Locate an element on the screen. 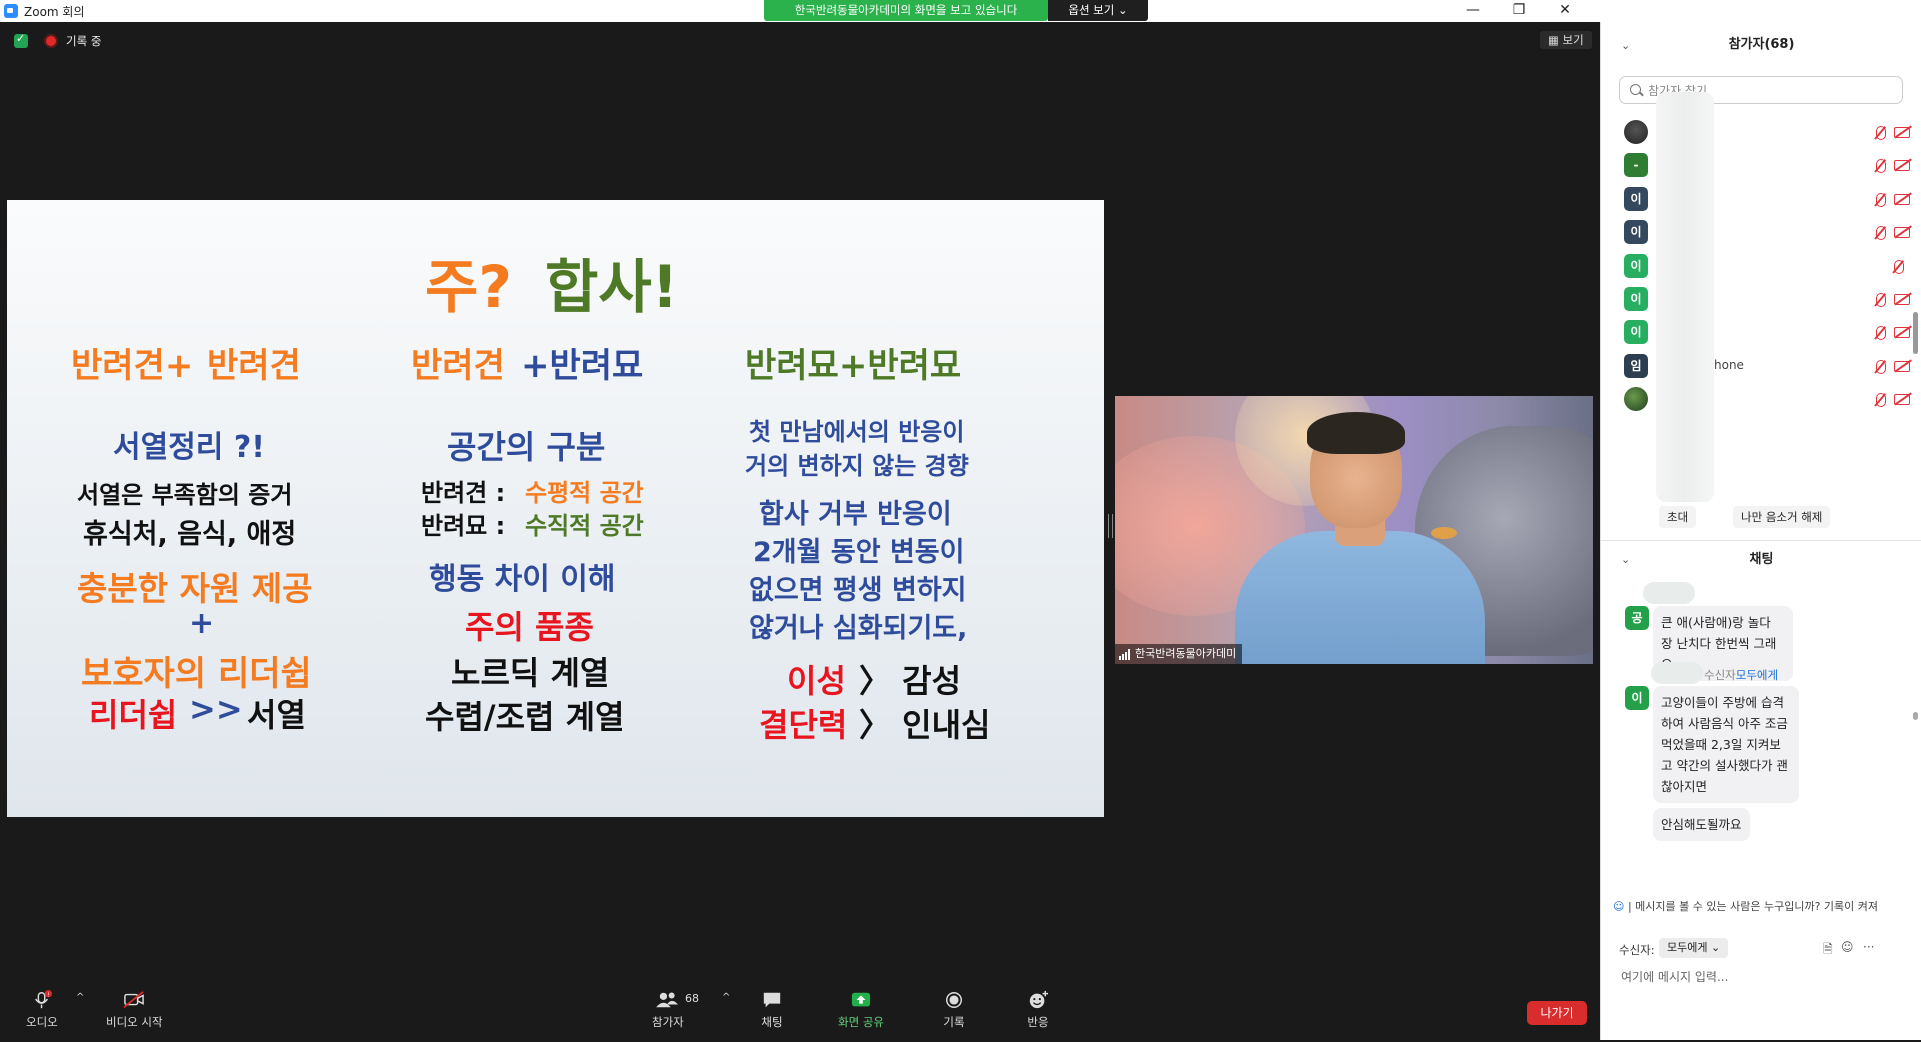  col3-line1: 첫 만남에서의 반응이 is located at coordinates (857, 432).